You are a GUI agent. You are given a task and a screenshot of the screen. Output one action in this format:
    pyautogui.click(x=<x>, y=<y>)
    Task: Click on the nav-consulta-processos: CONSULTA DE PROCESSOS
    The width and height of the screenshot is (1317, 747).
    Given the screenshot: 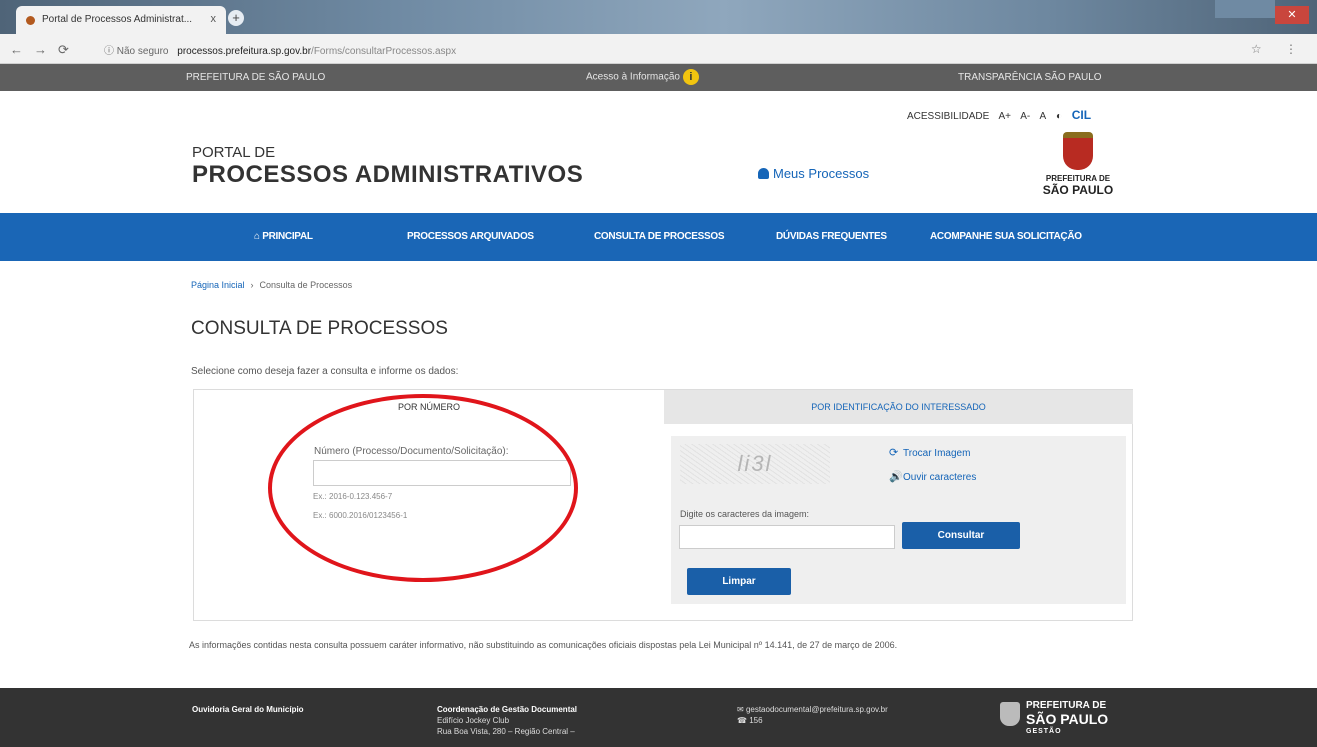 What is the action you would take?
    pyautogui.click(x=659, y=236)
    